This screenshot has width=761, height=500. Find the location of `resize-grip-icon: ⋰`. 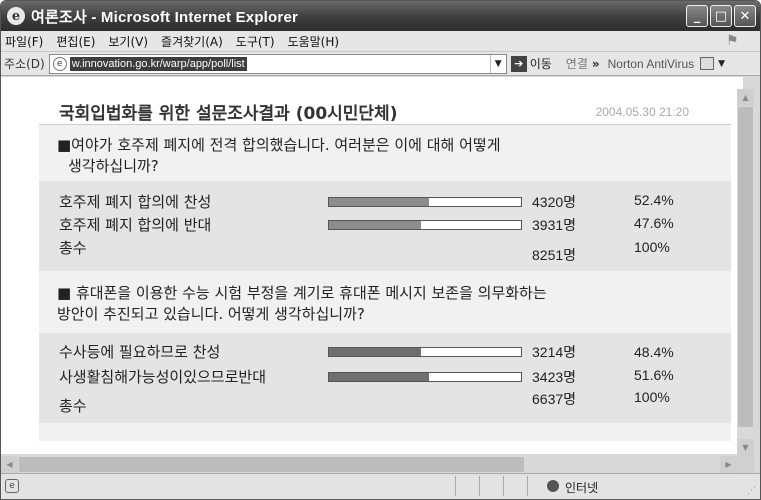

resize-grip-icon: ⋰ is located at coordinates (751, 491).